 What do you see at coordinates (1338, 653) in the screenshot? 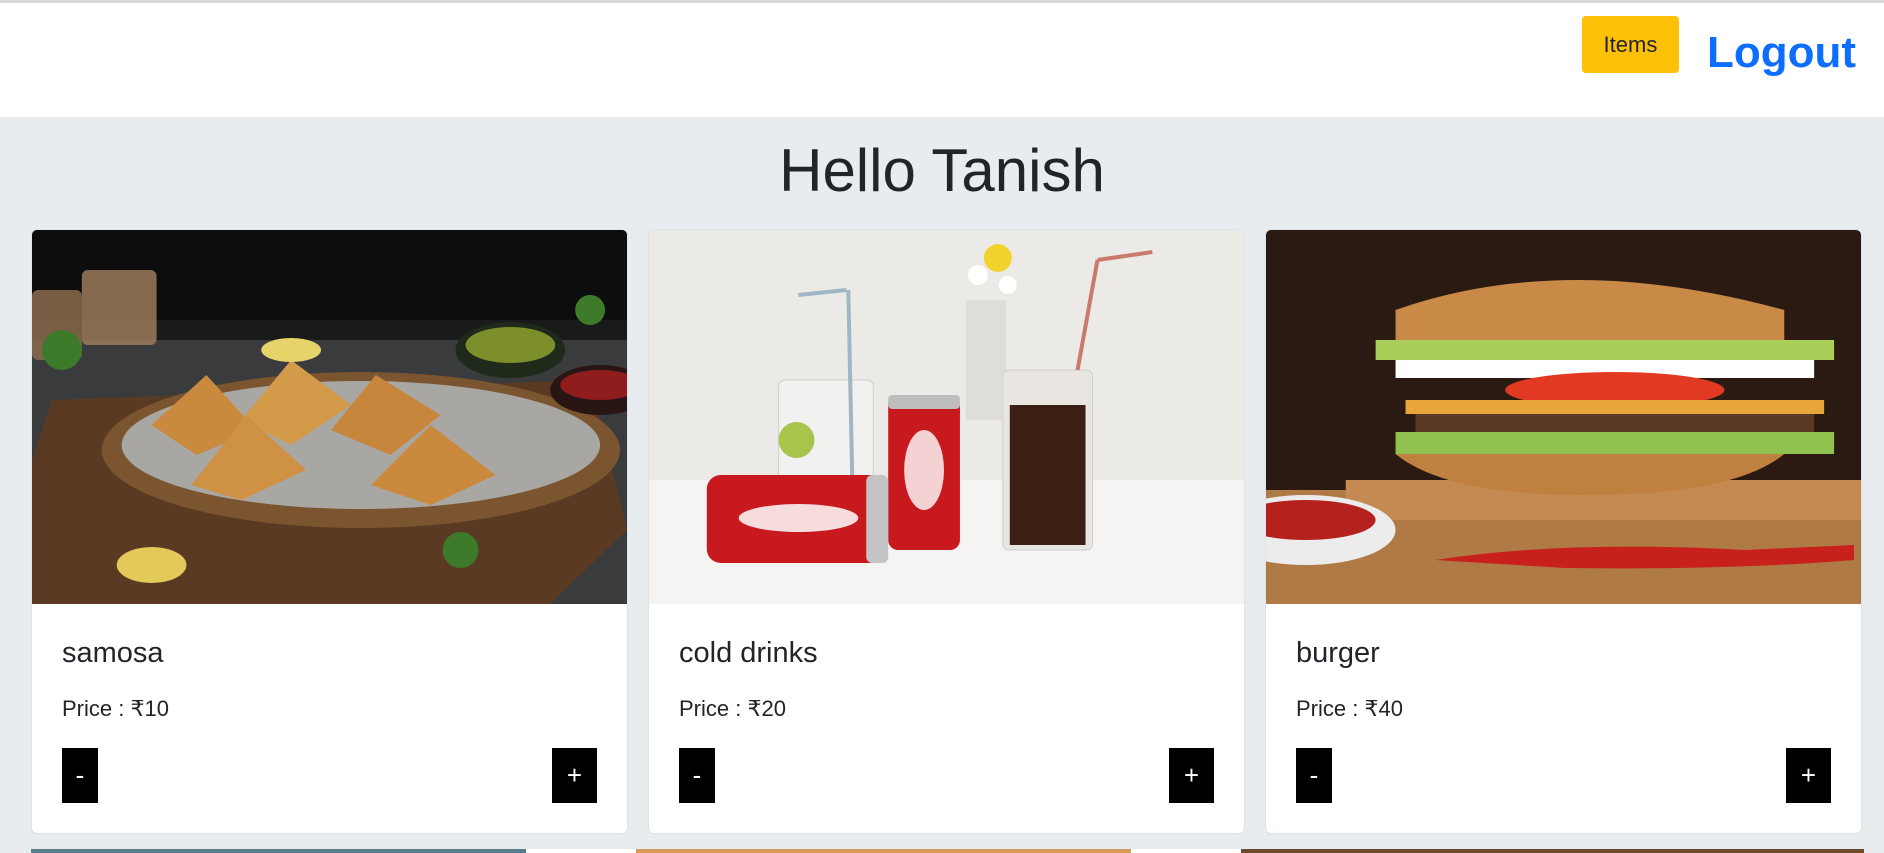
I see `product-name: burger` at bounding box center [1338, 653].